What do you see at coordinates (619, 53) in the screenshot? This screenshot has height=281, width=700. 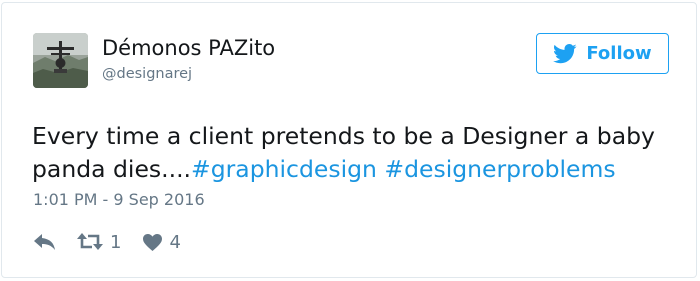 I see `follow-label: Follow` at bounding box center [619, 53].